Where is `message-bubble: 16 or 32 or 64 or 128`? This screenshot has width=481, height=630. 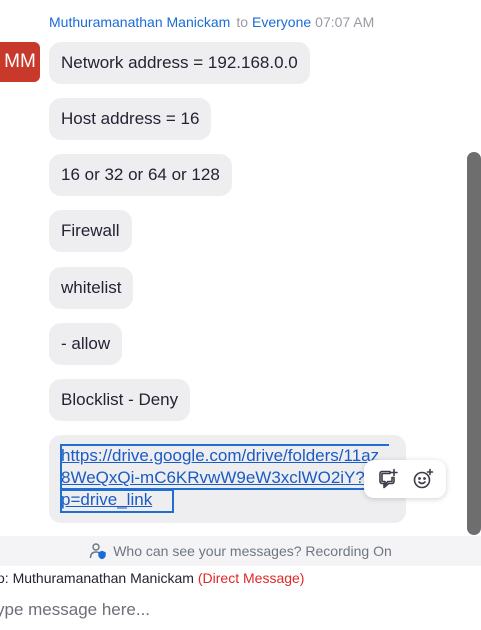 message-bubble: 16 or 32 or 64 or 128 is located at coordinates (140, 175).